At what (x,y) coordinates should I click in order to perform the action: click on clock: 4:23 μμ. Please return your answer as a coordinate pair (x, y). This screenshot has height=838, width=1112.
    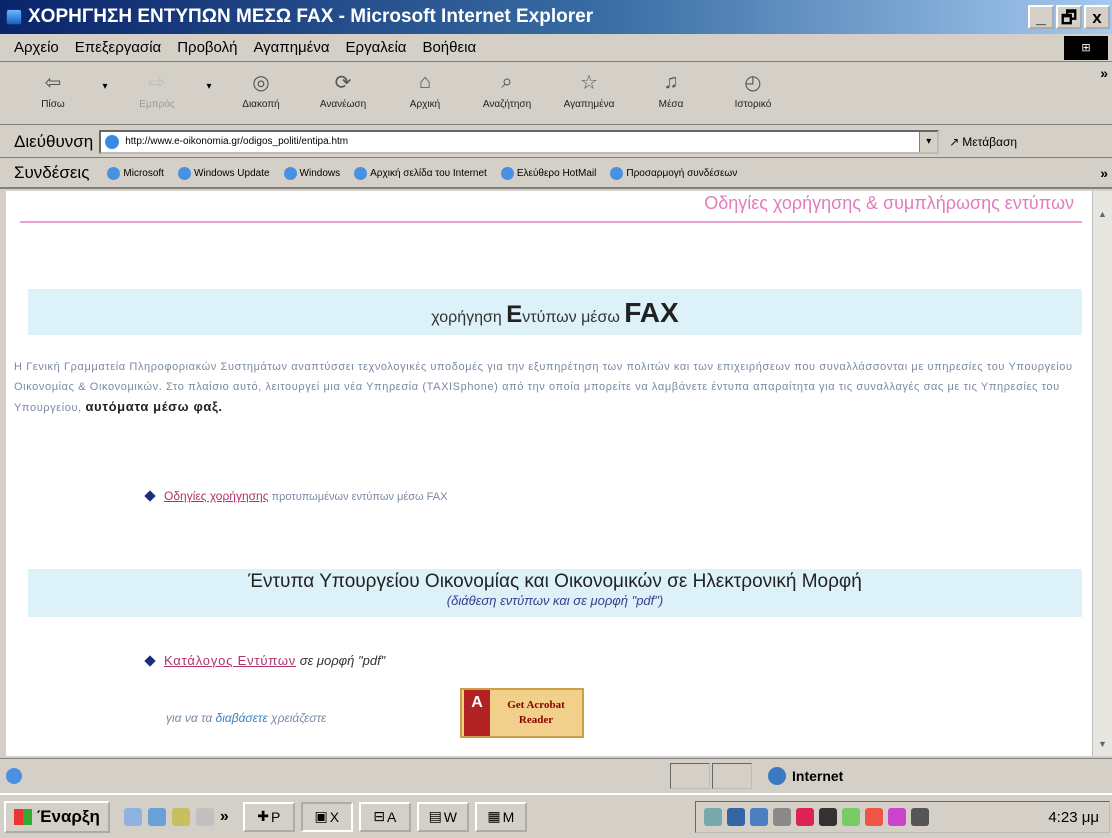
    Looking at the image, I should click on (1073, 817).